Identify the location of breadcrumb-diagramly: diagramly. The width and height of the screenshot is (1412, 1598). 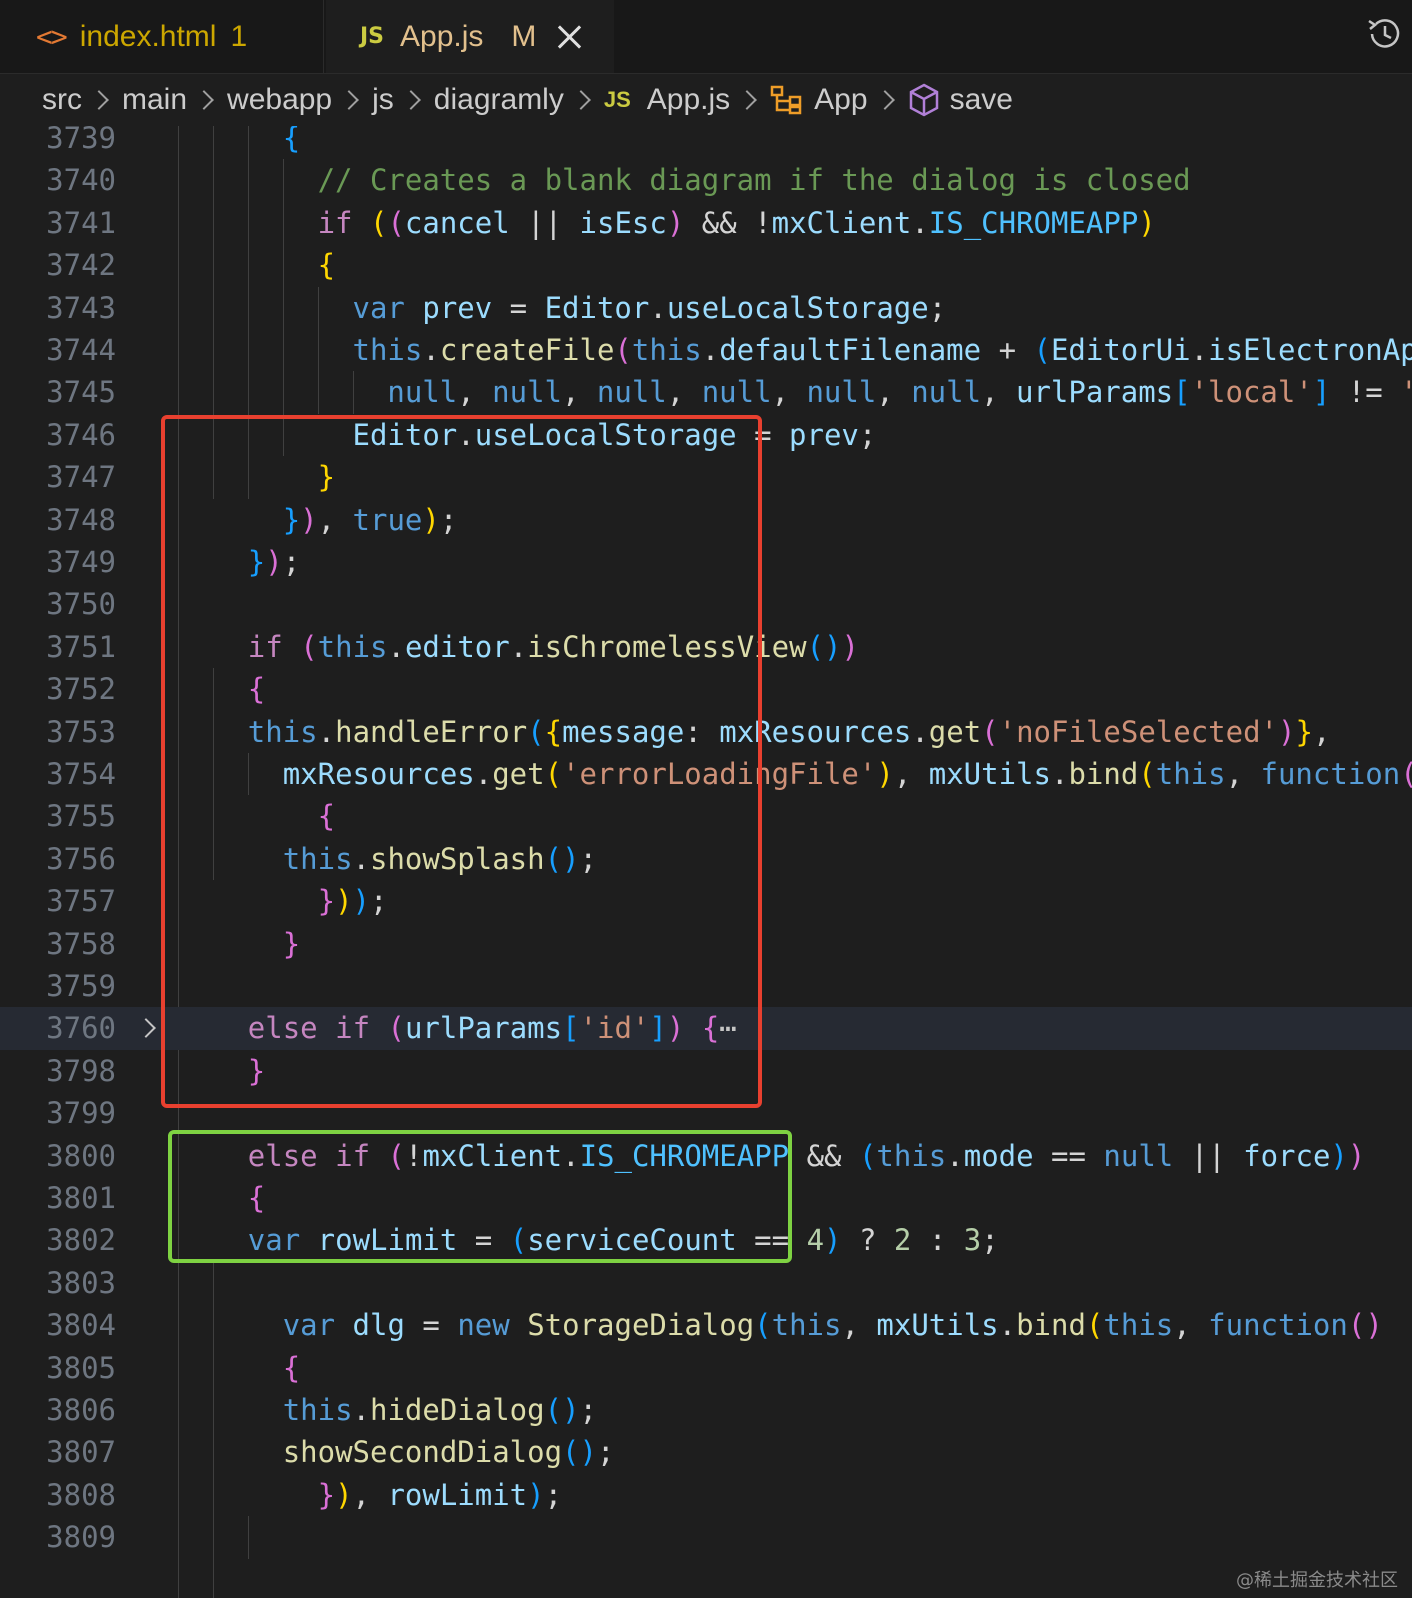
(499, 100).